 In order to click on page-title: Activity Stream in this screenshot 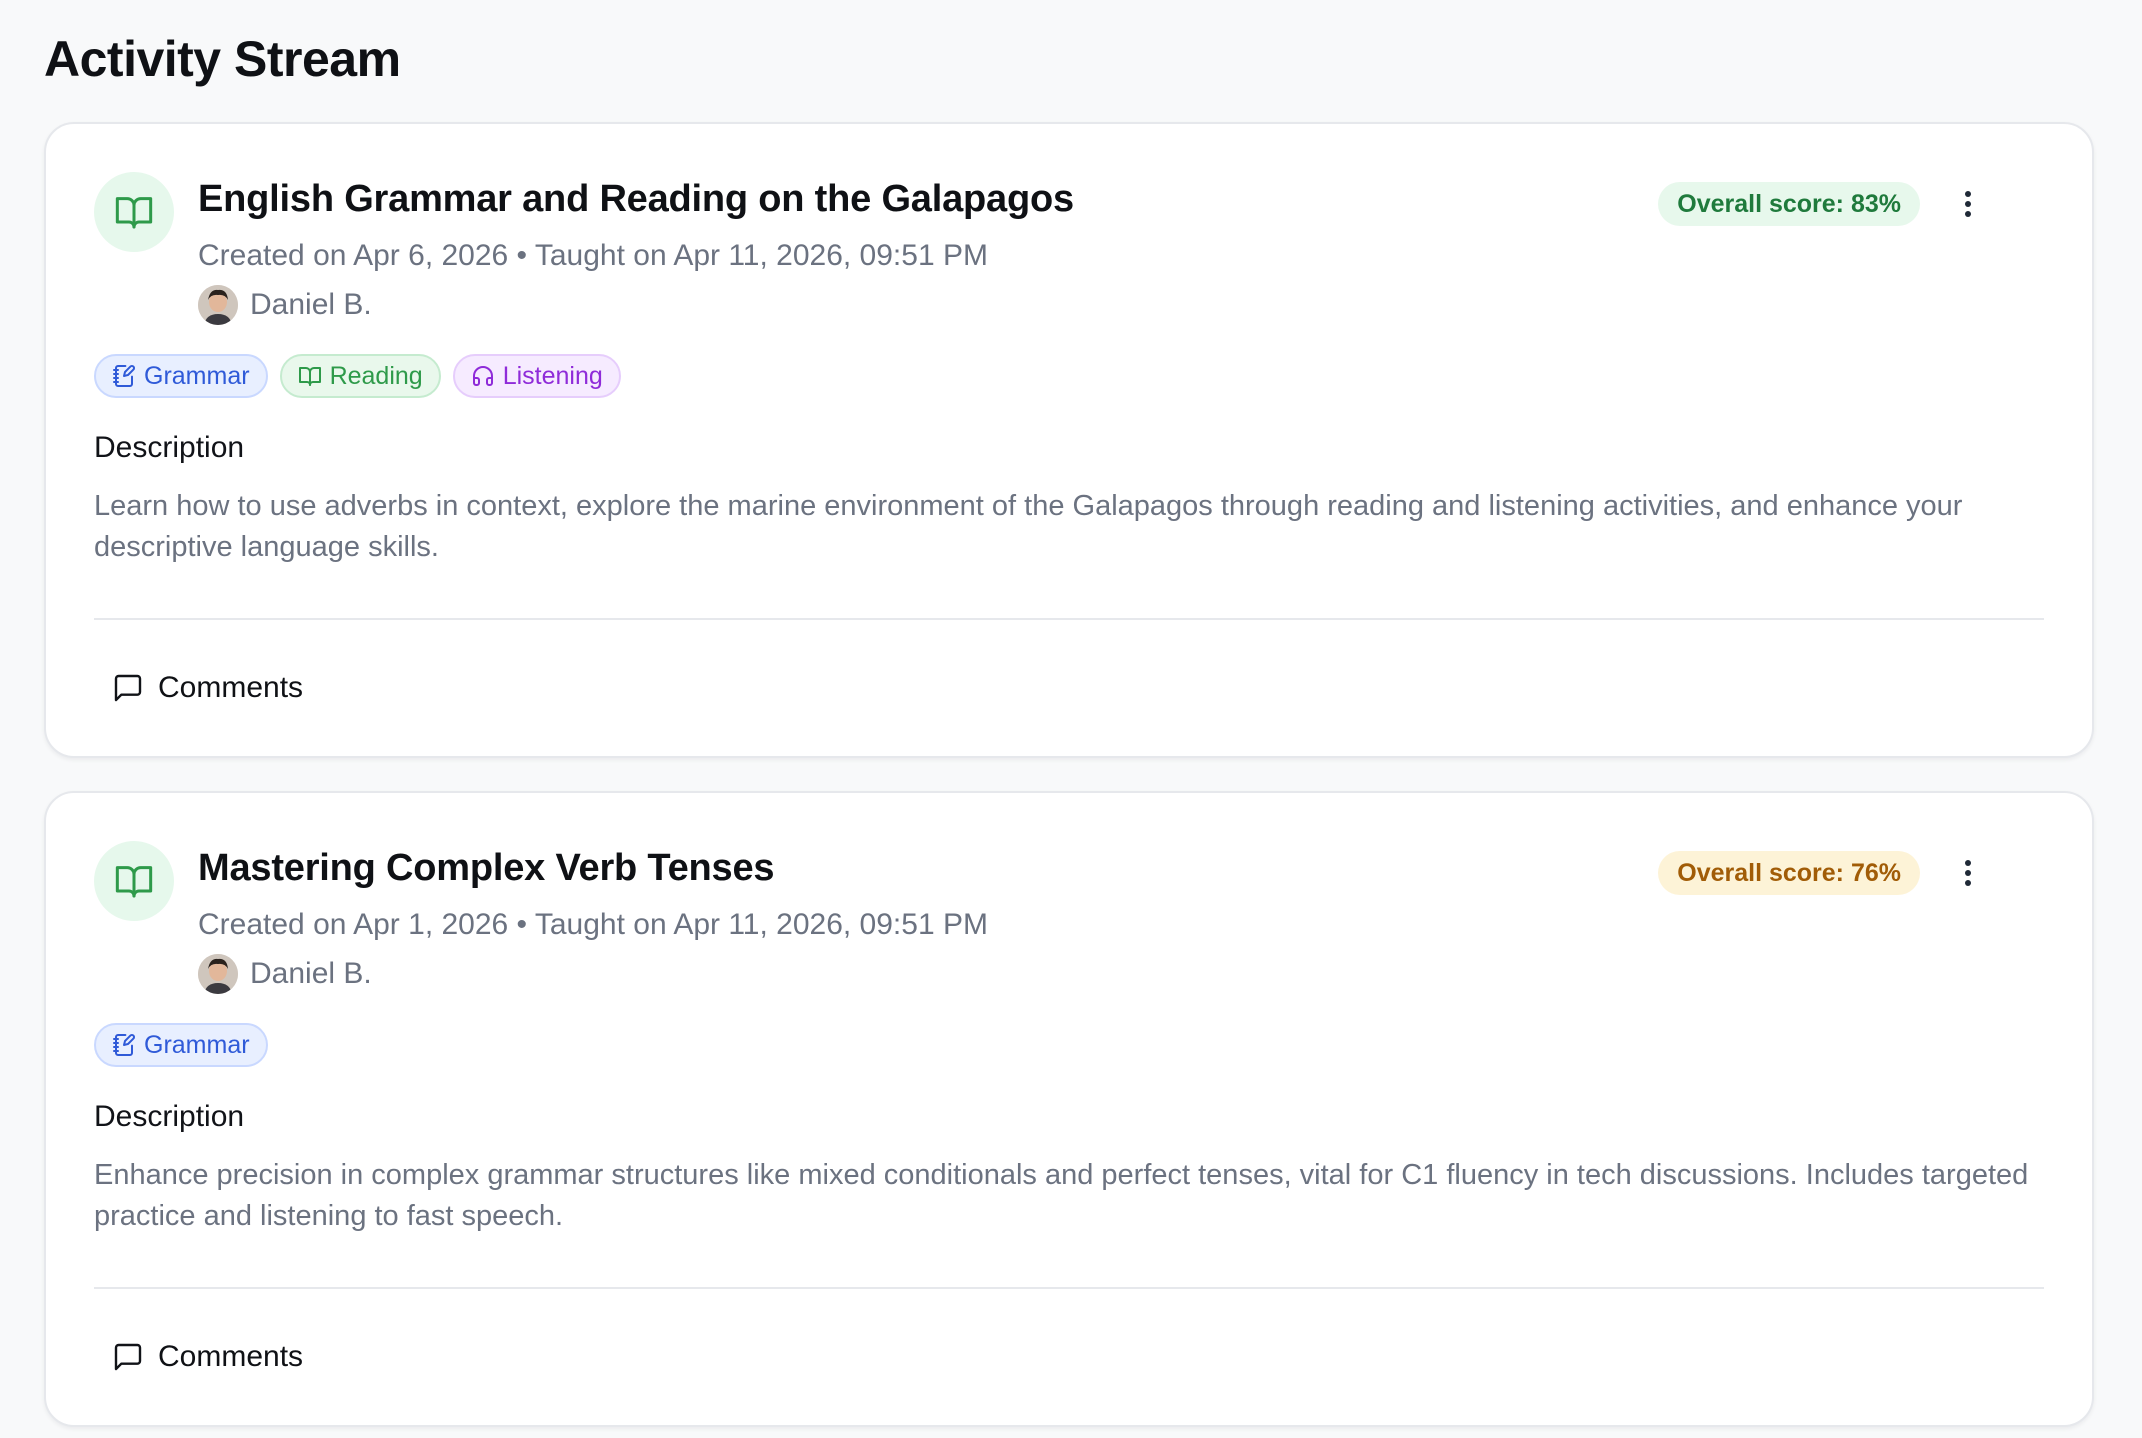, I will do `click(222, 59)`.